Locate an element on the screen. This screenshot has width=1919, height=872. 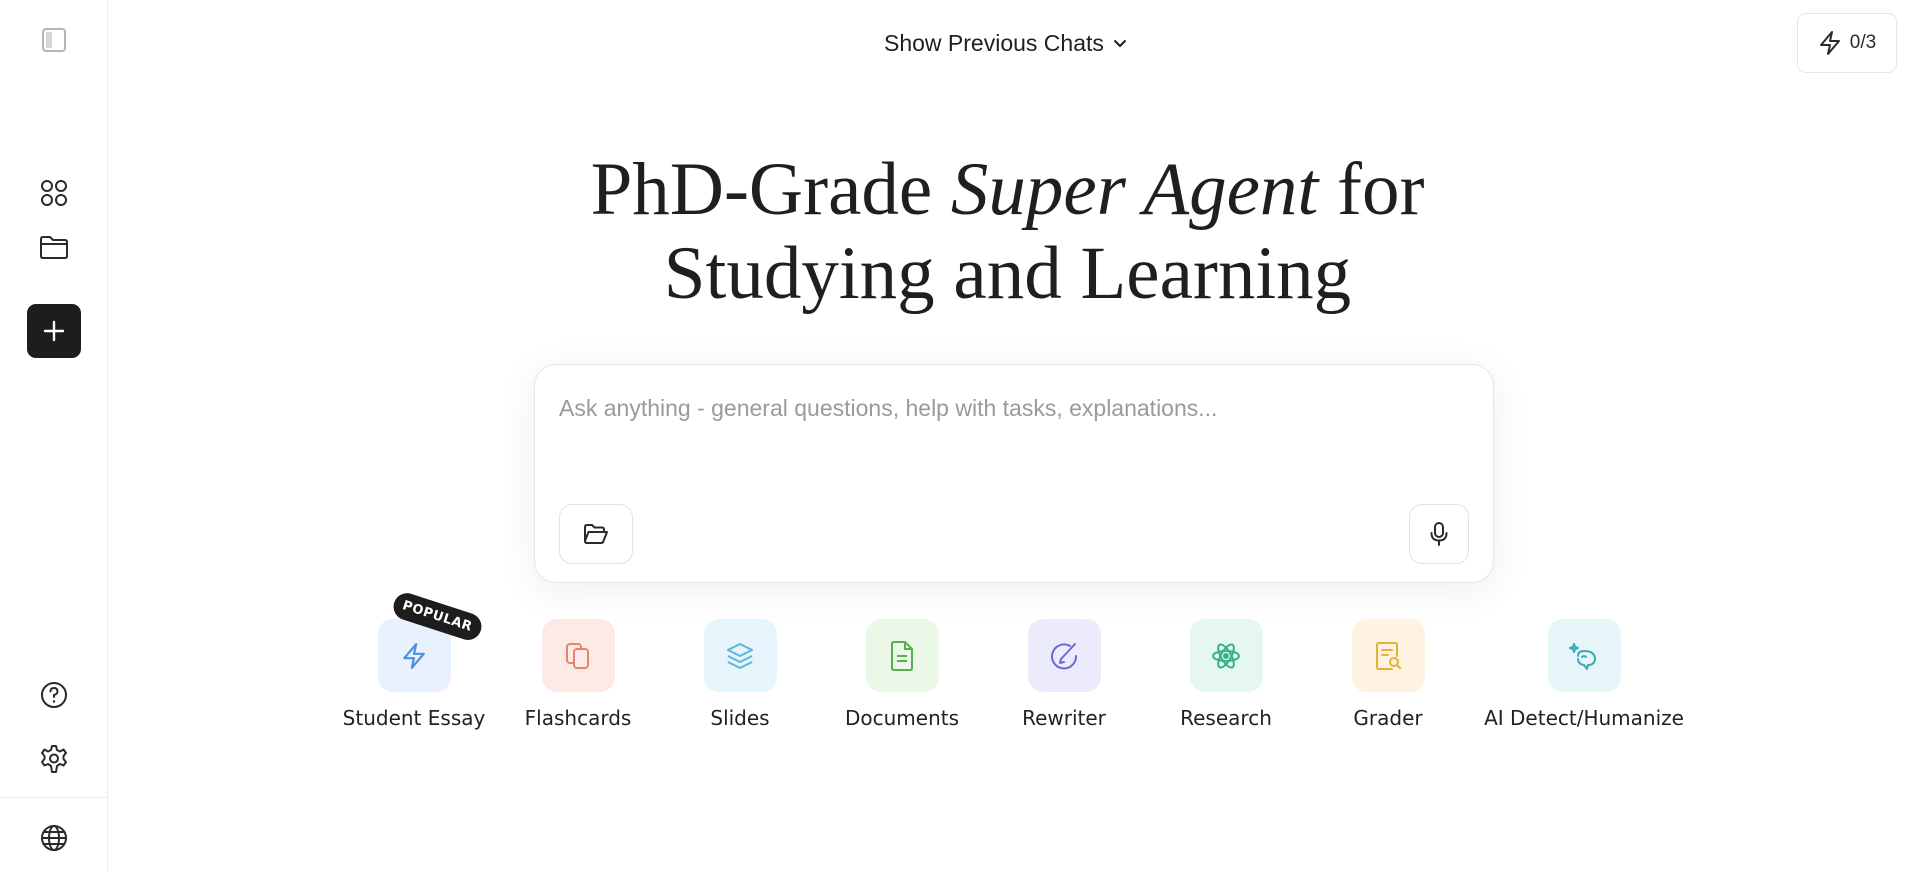
tool-rewriter: Rewriter is located at coordinates (1064, 674).